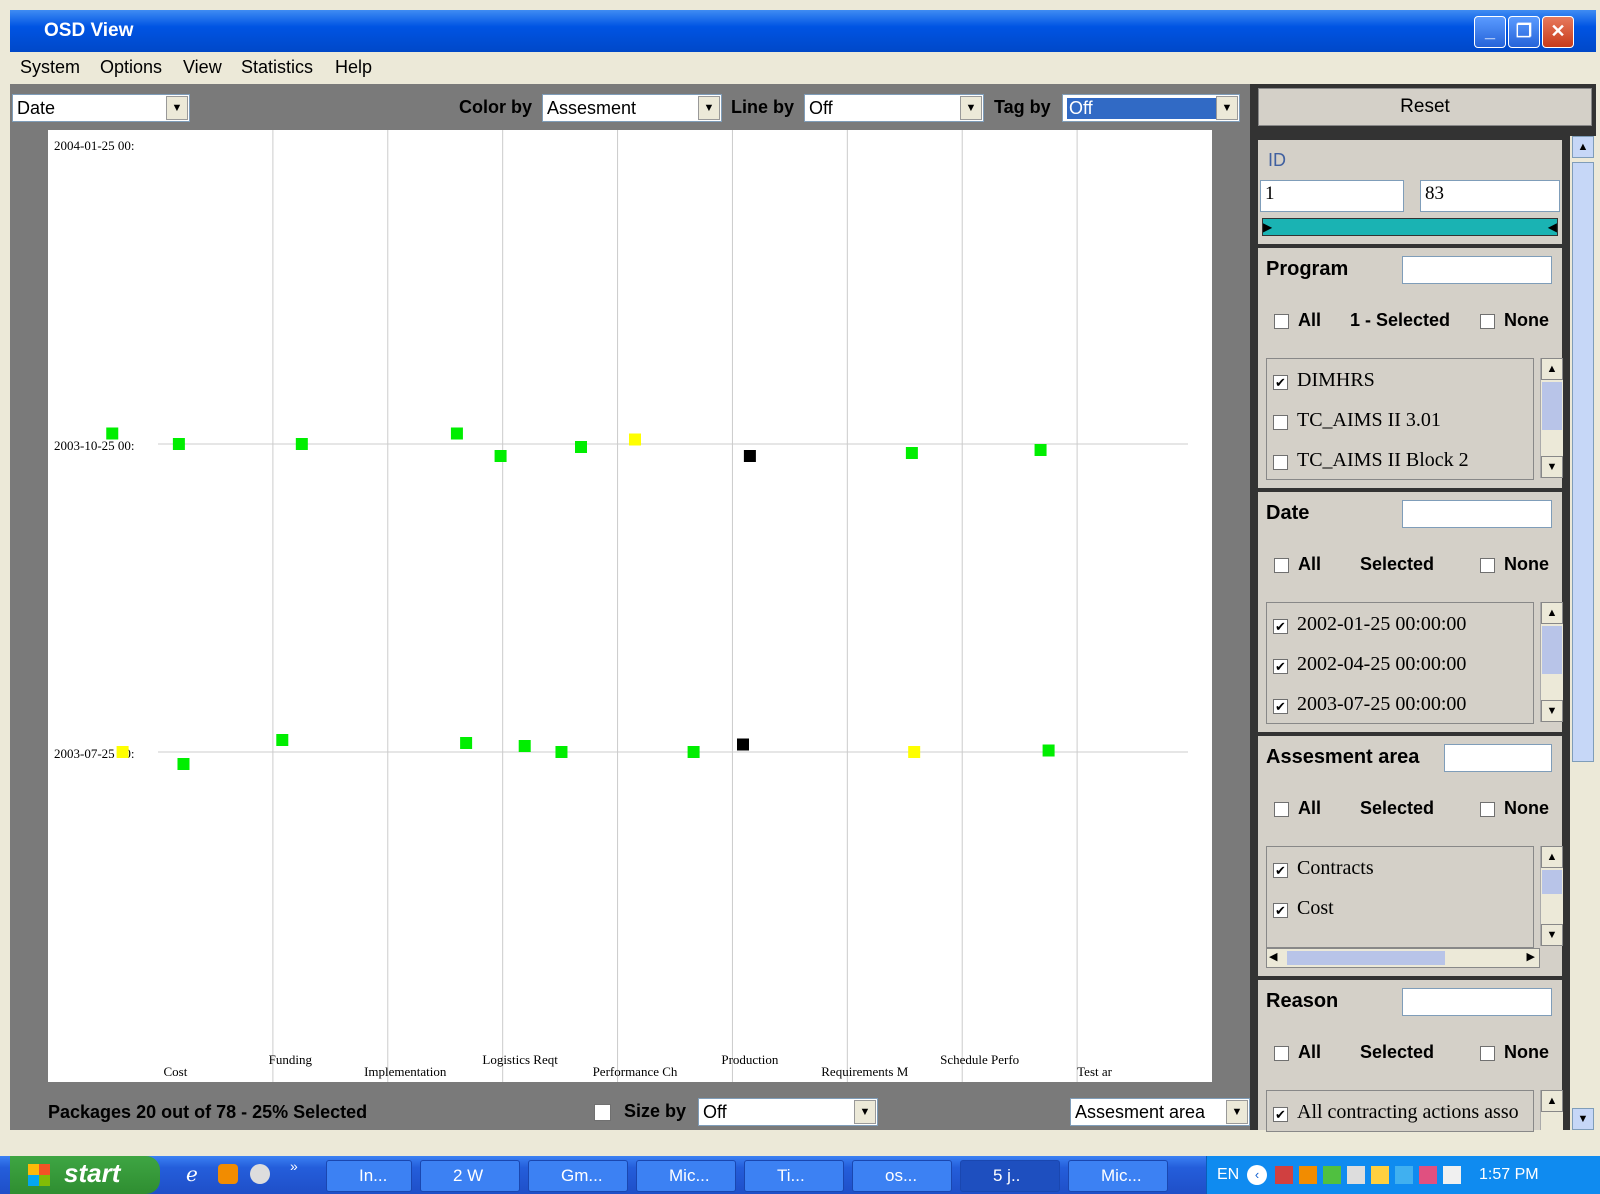 Image resolution: width=1600 pixels, height=1194 pixels. I want to click on chevron-left-icon: ‹, so click(1257, 1175).